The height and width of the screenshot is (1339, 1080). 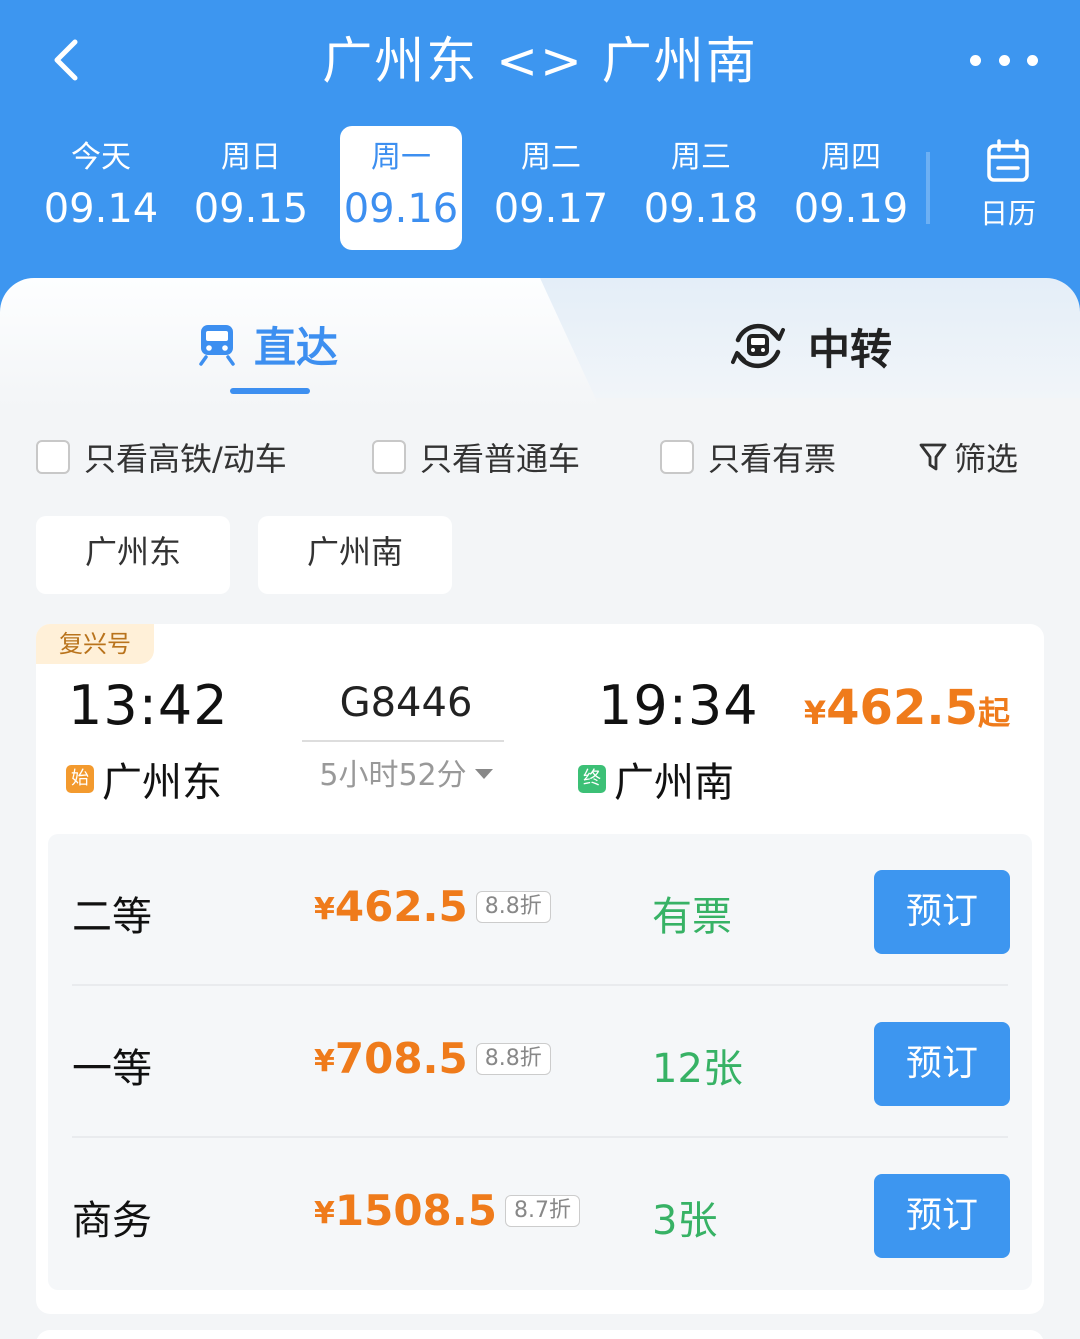 What do you see at coordinates (772, 459) in the screenshot?
I see `filter-label: 只看有票` at bounding box center [772, 459].